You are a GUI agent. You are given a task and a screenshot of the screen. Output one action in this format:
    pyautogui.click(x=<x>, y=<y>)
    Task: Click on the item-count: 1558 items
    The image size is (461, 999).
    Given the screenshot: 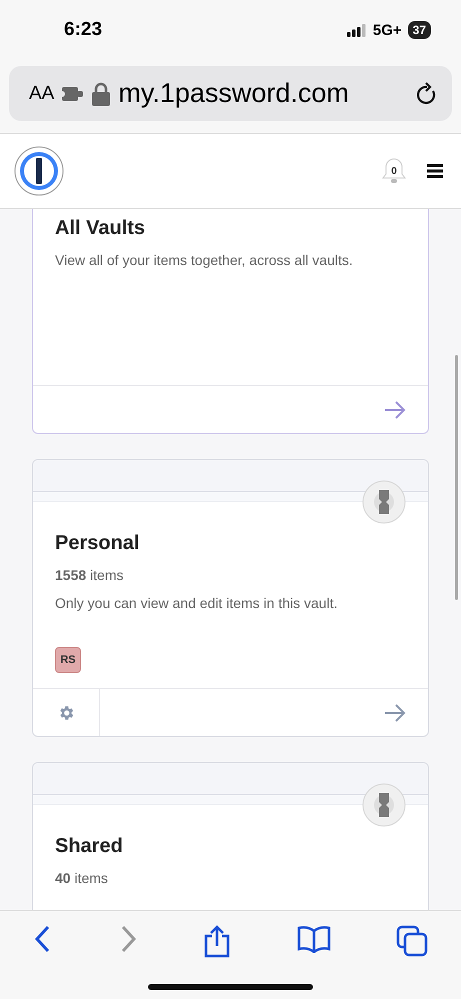 What is the action you would take?
    pyautogui.click(x=89, y=575)
    